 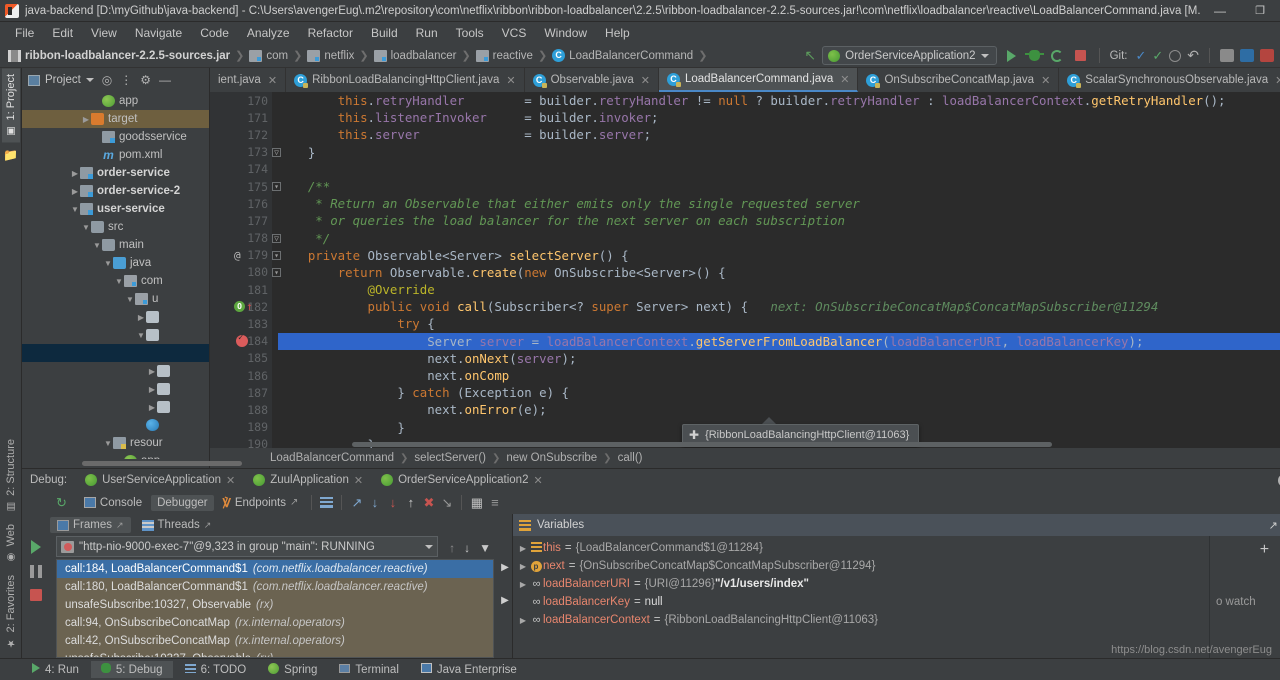 I want to click on status-bar-button: Java Enterprise, so click(x=469, y=669).